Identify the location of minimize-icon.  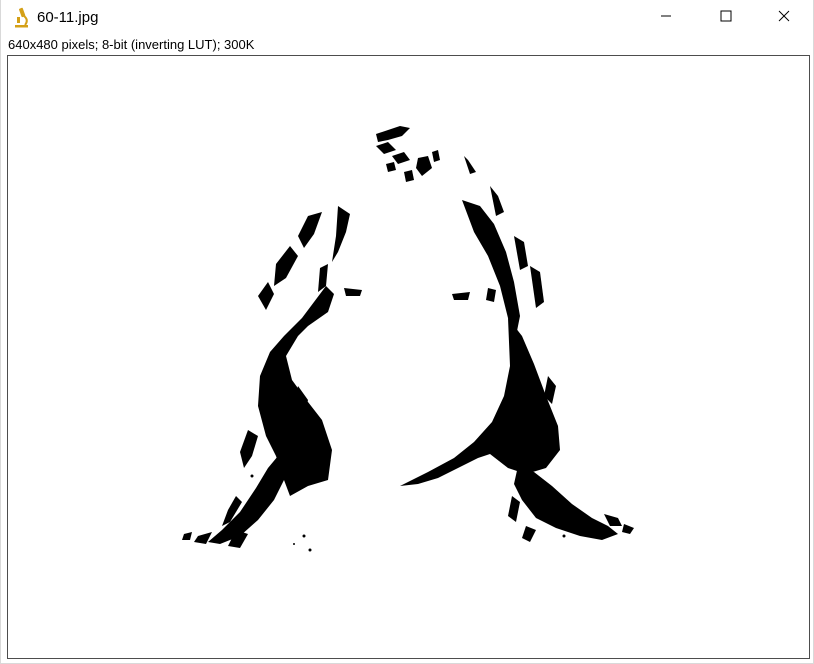
(666, 18).